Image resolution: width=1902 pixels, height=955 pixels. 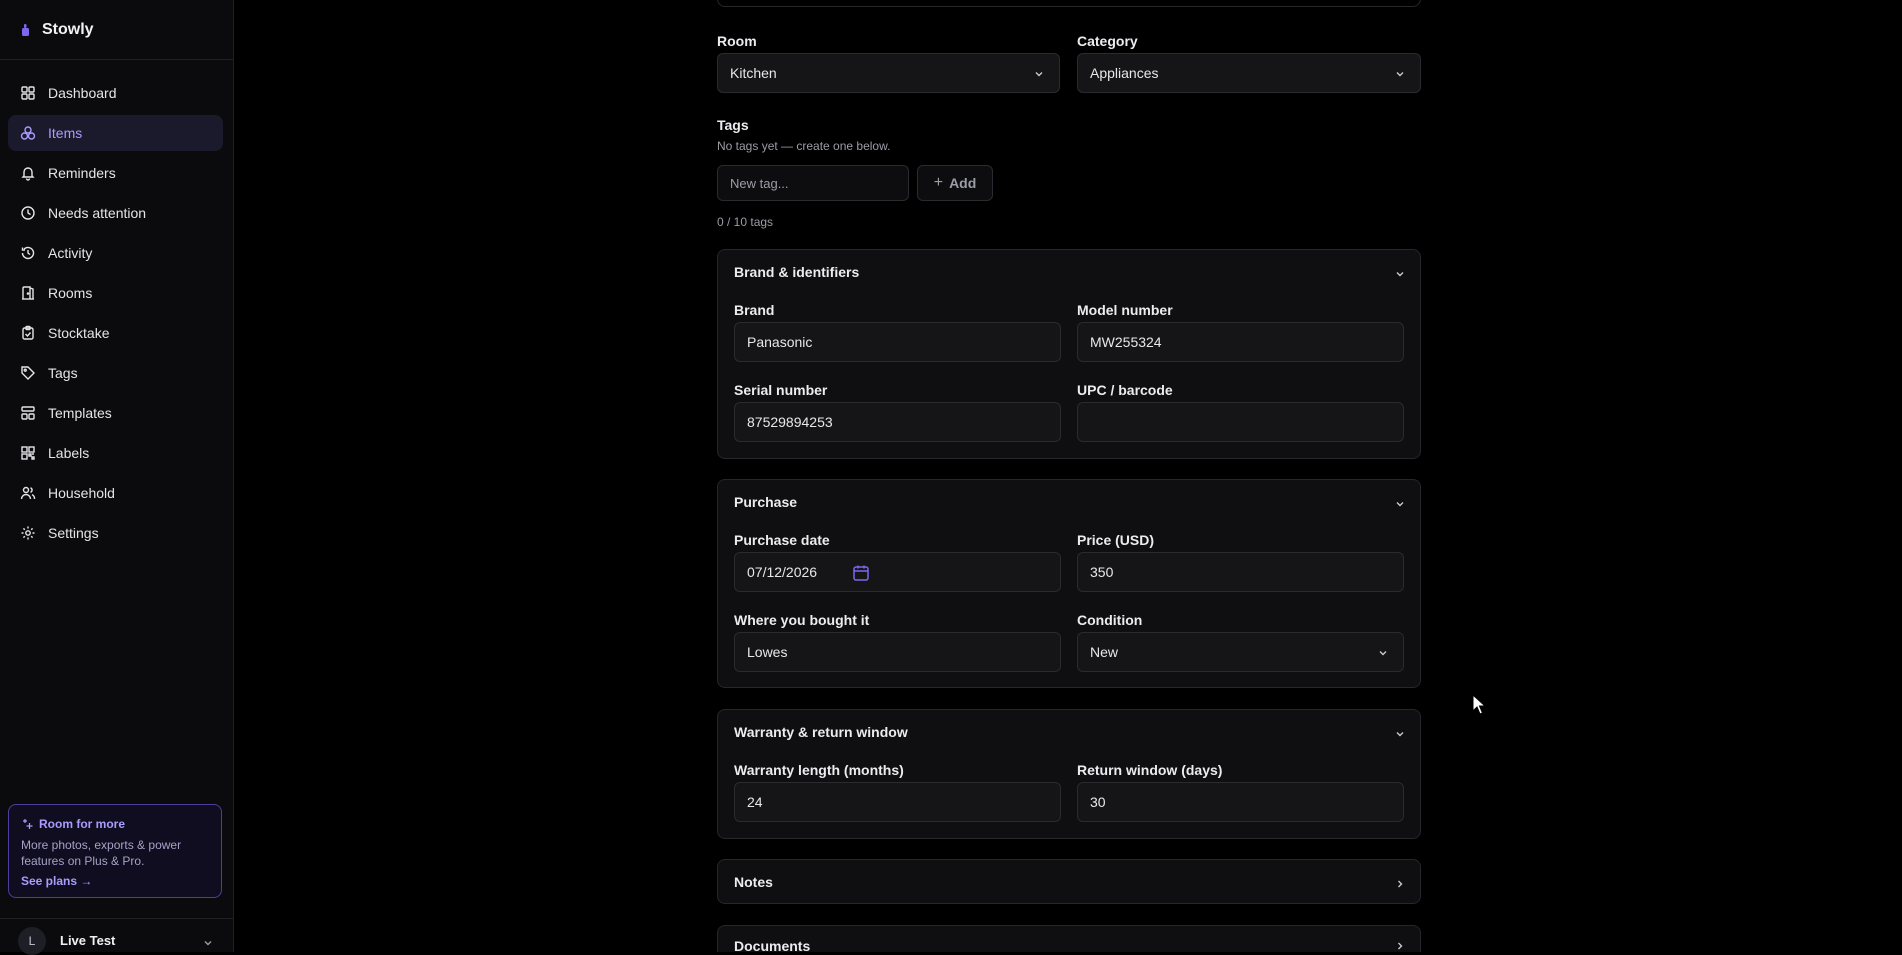 What do you see at coordinates (1479, 704) in the screenshot?
I see `mouse-cursor-icon` at bounding box center [1479, 704].